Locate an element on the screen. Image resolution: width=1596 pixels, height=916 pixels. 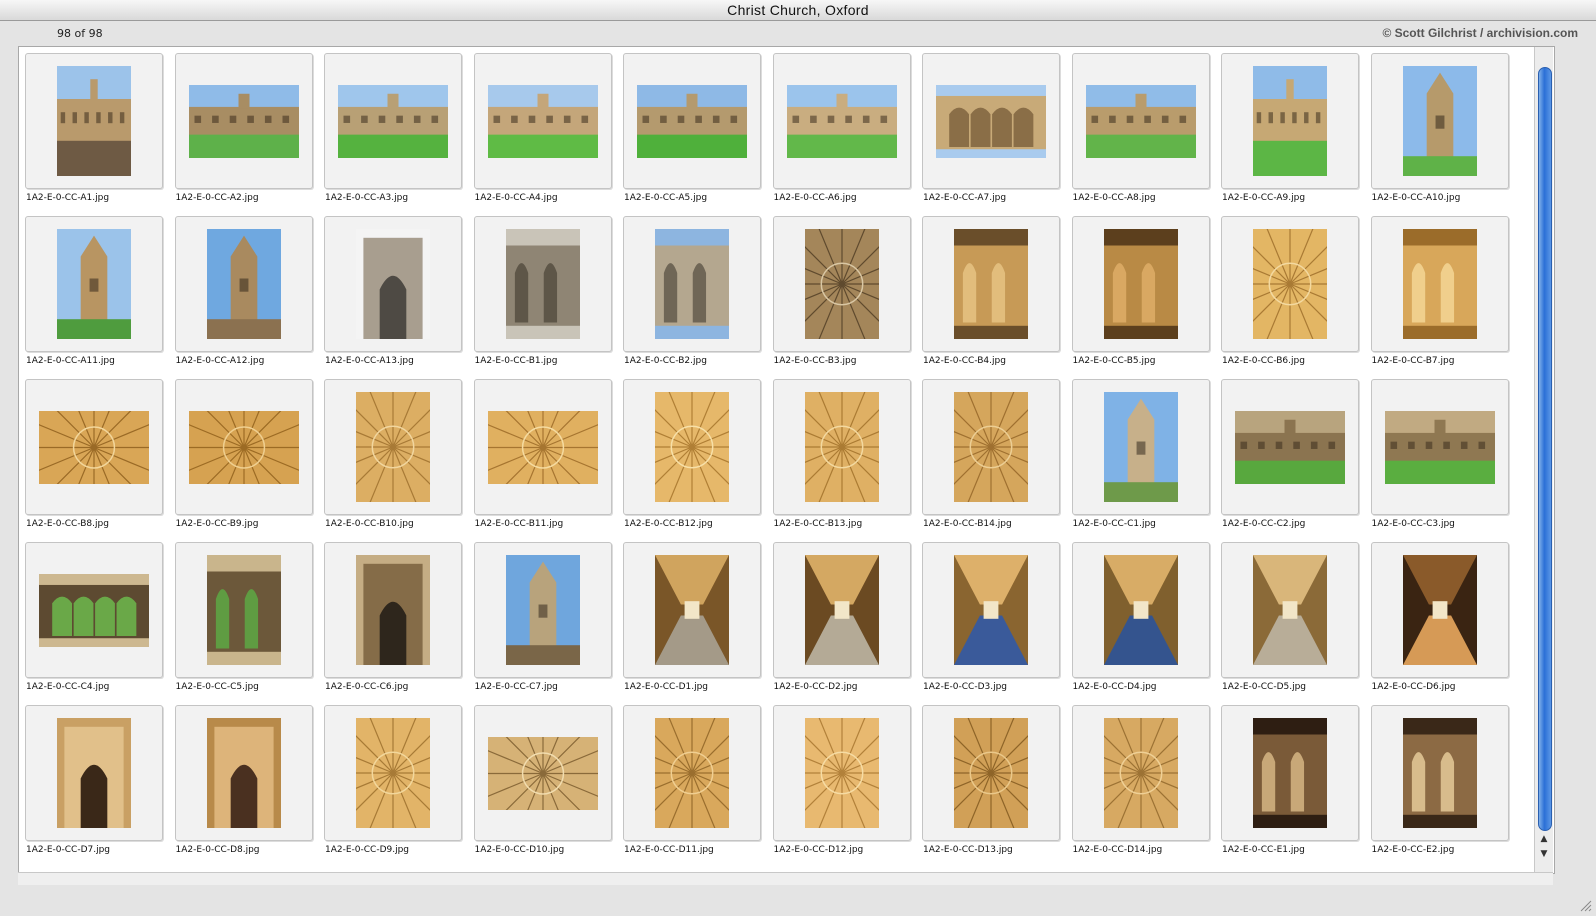
thumbnail-item: 1A2-E-0-CC-B8.jpg is located at coordinates (100, 460).